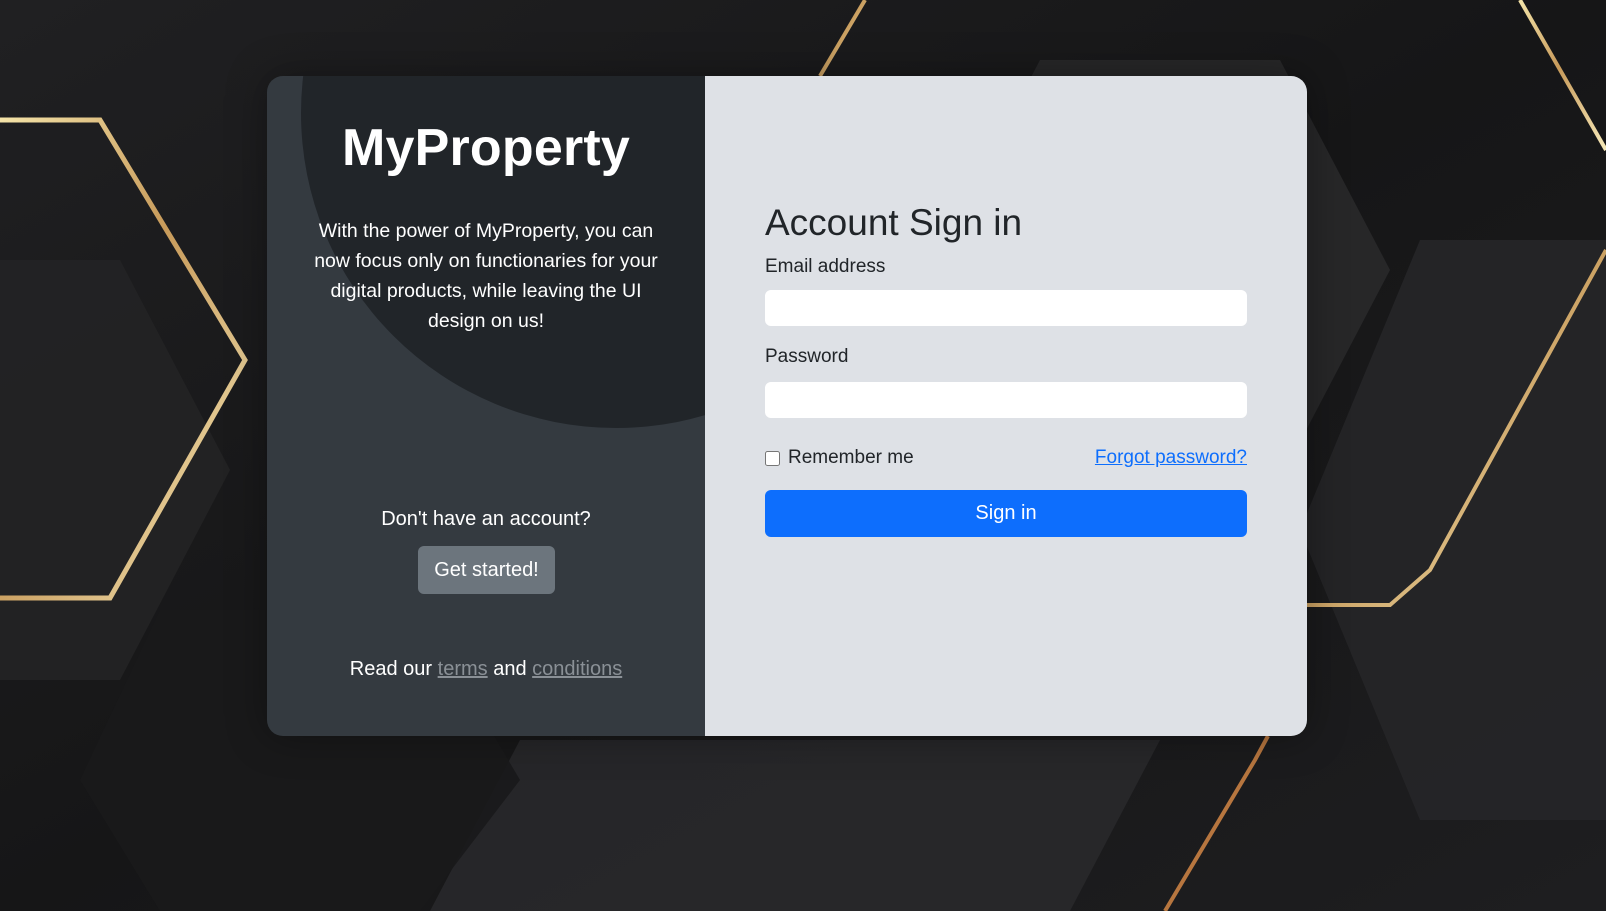 This screenshot has width=1606, height=911. What do you see at coordinates (486, 570) in the screenshot?
I see `get-started-button: Get started!` at bounding box center [486, 570].